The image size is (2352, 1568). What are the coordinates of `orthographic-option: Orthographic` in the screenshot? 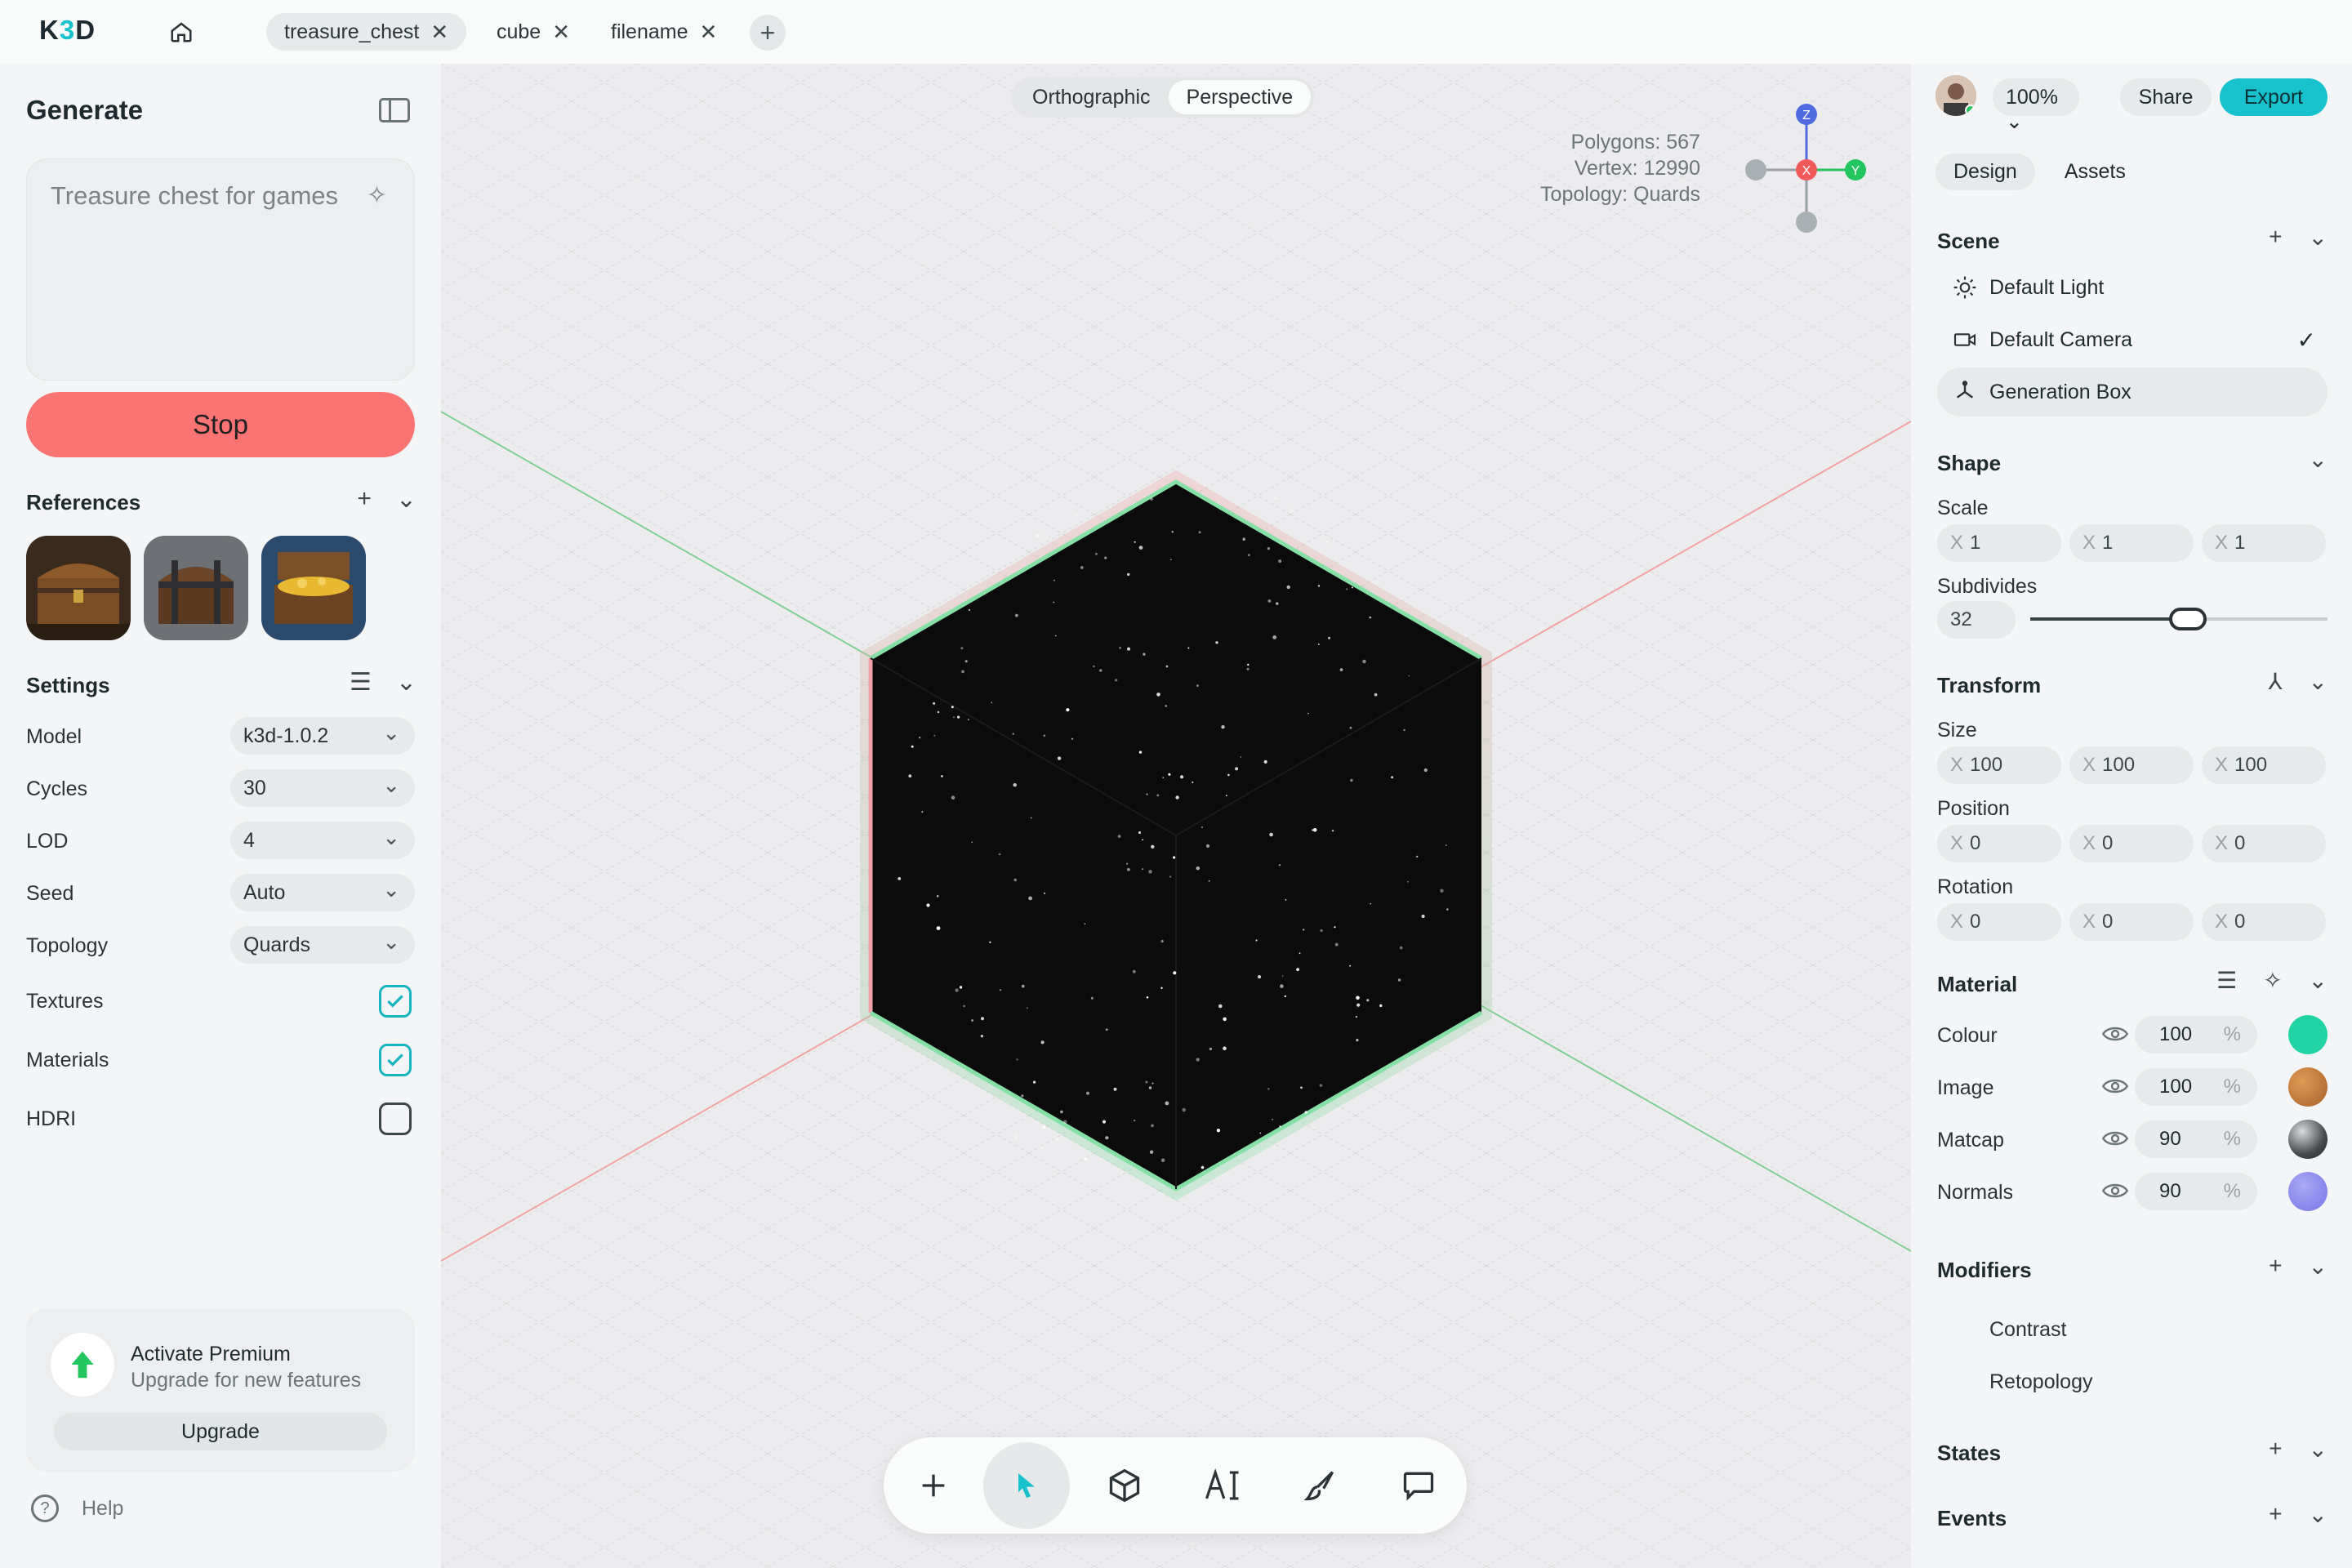 It's located at (1091, 97).